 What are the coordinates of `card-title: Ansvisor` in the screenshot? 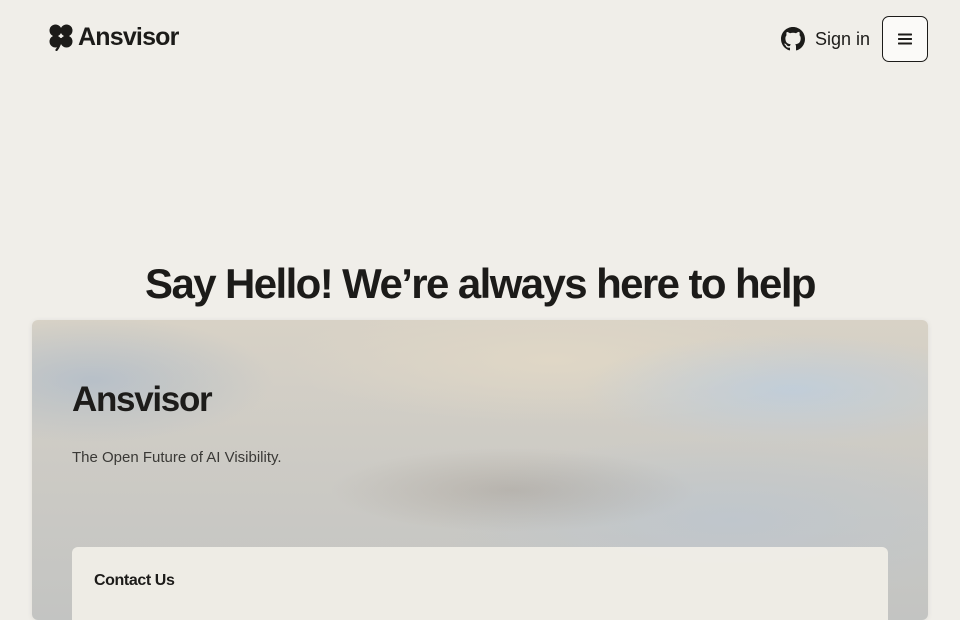 It's located at (142, 399).